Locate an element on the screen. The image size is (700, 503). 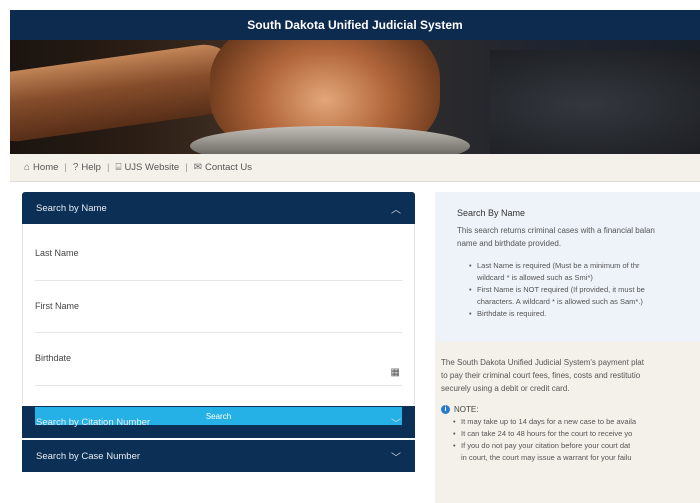
birthdate-row: ▦ is located at coordinates (218, 386).